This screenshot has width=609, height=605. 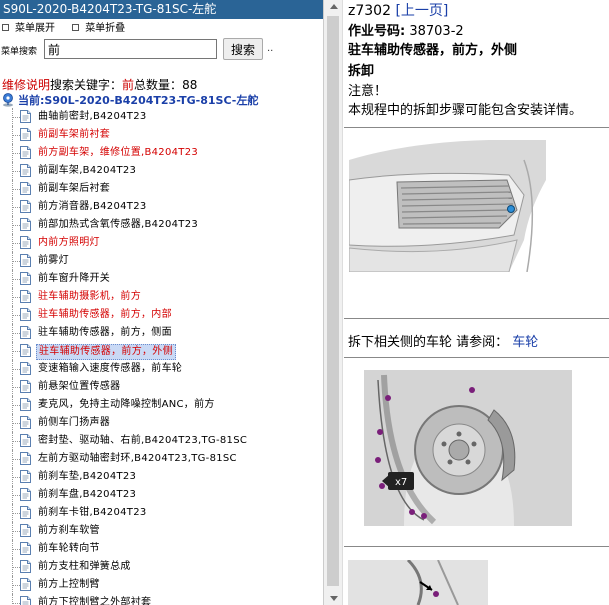 What do you see at coordinates (525, 342) in the screenshot?
I see `wheel-link: 车轮` at bounding box center [525, 342].